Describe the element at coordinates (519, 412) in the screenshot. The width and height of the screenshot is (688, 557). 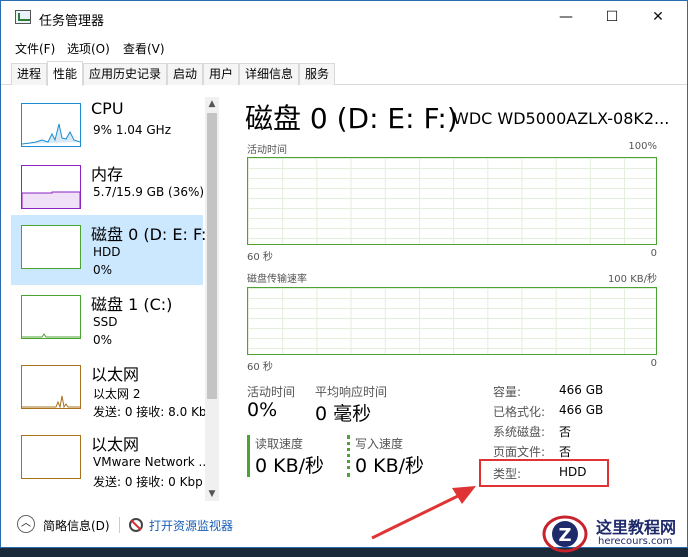
I see `formatted-label: 已格式化:` at that location.